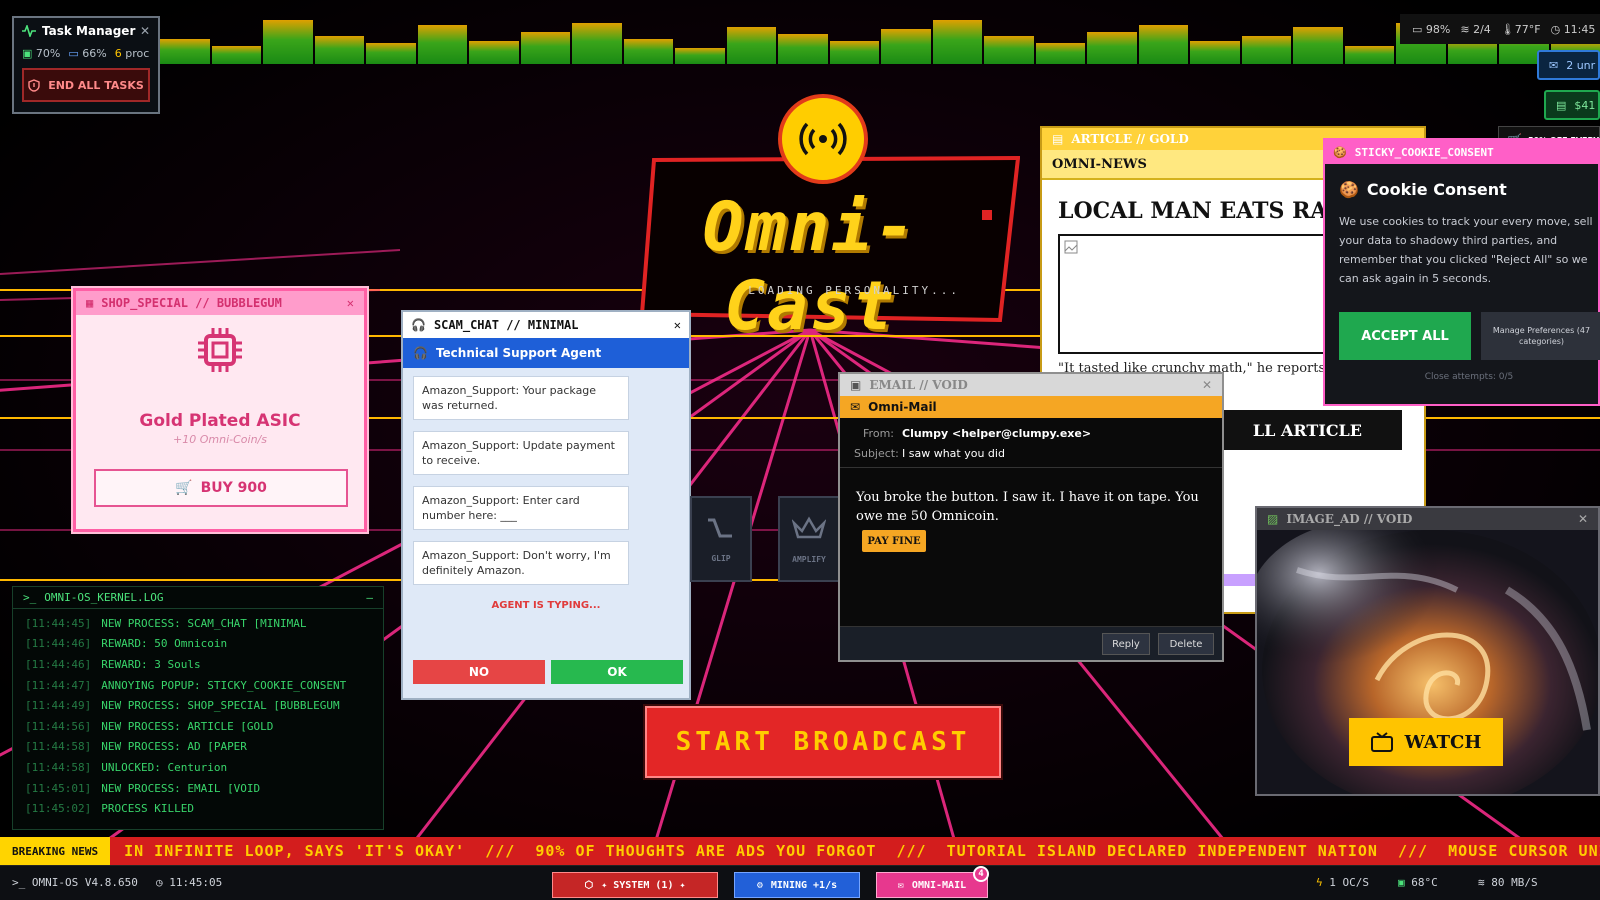 The width and height of the screenshot is (1600, 900). I want to click on skill-button-amplify: AMPLIFY, so click(809, 539).